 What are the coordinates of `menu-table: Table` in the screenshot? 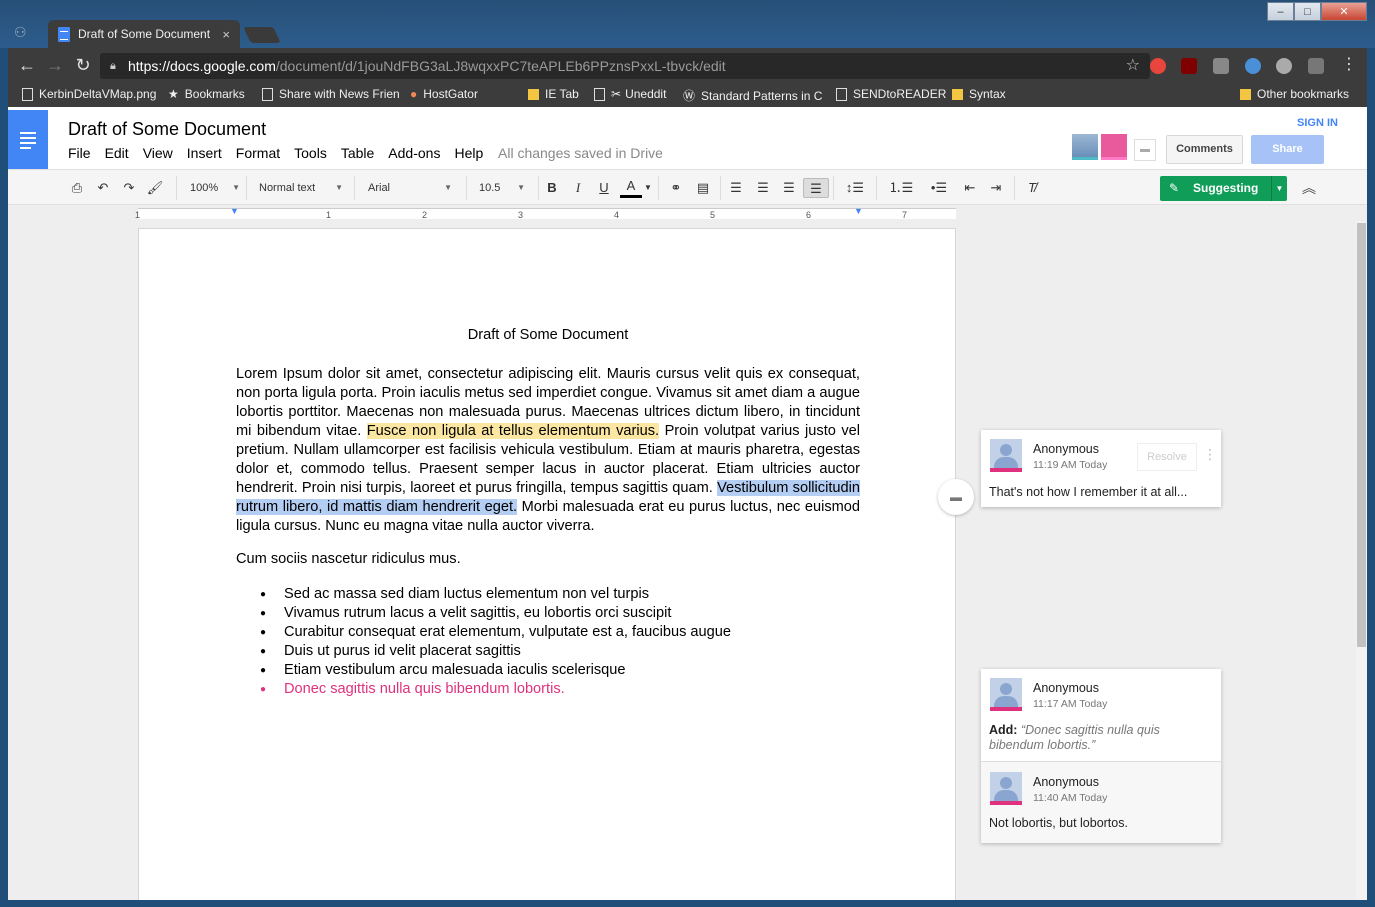 It's located at (357, 153).